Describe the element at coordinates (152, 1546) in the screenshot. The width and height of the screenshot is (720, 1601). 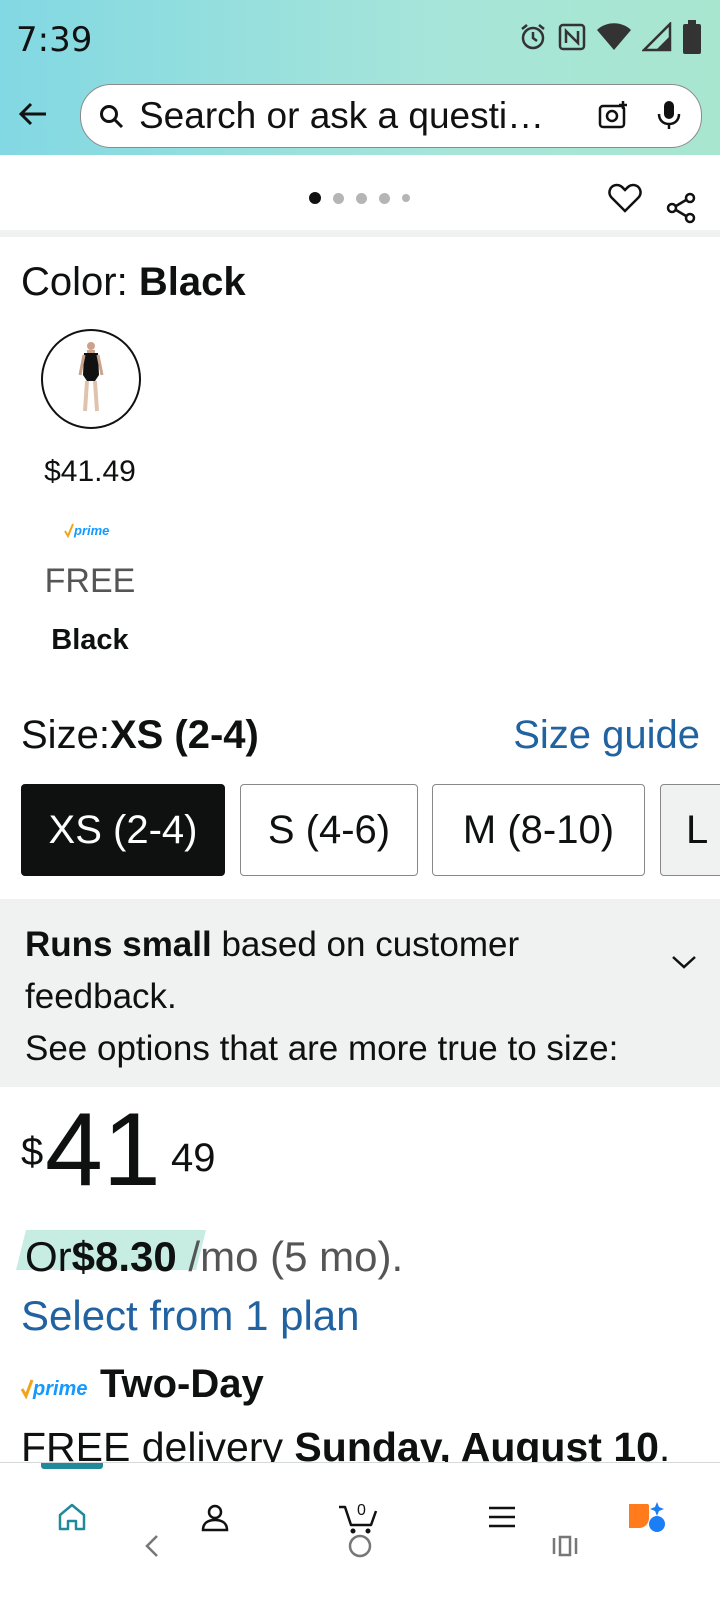
I see `system-back-icon` at that location.